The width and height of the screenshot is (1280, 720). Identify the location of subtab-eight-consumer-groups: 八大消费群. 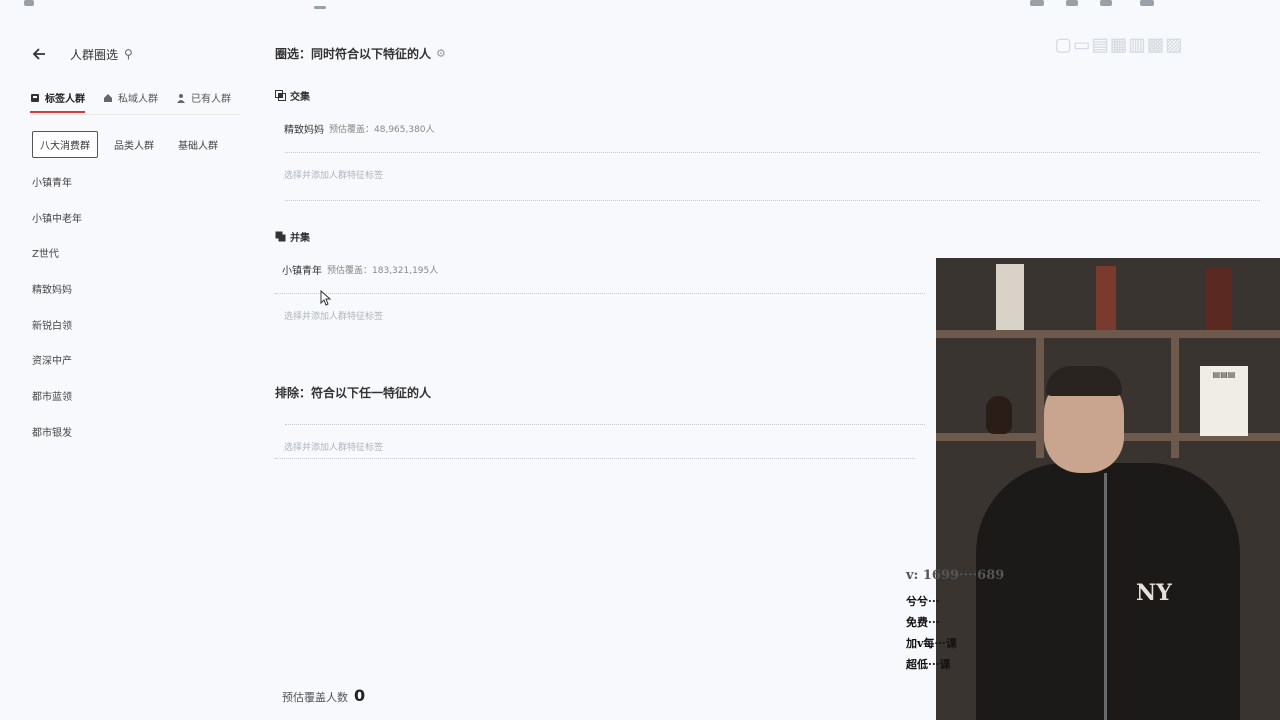
(65, 144).